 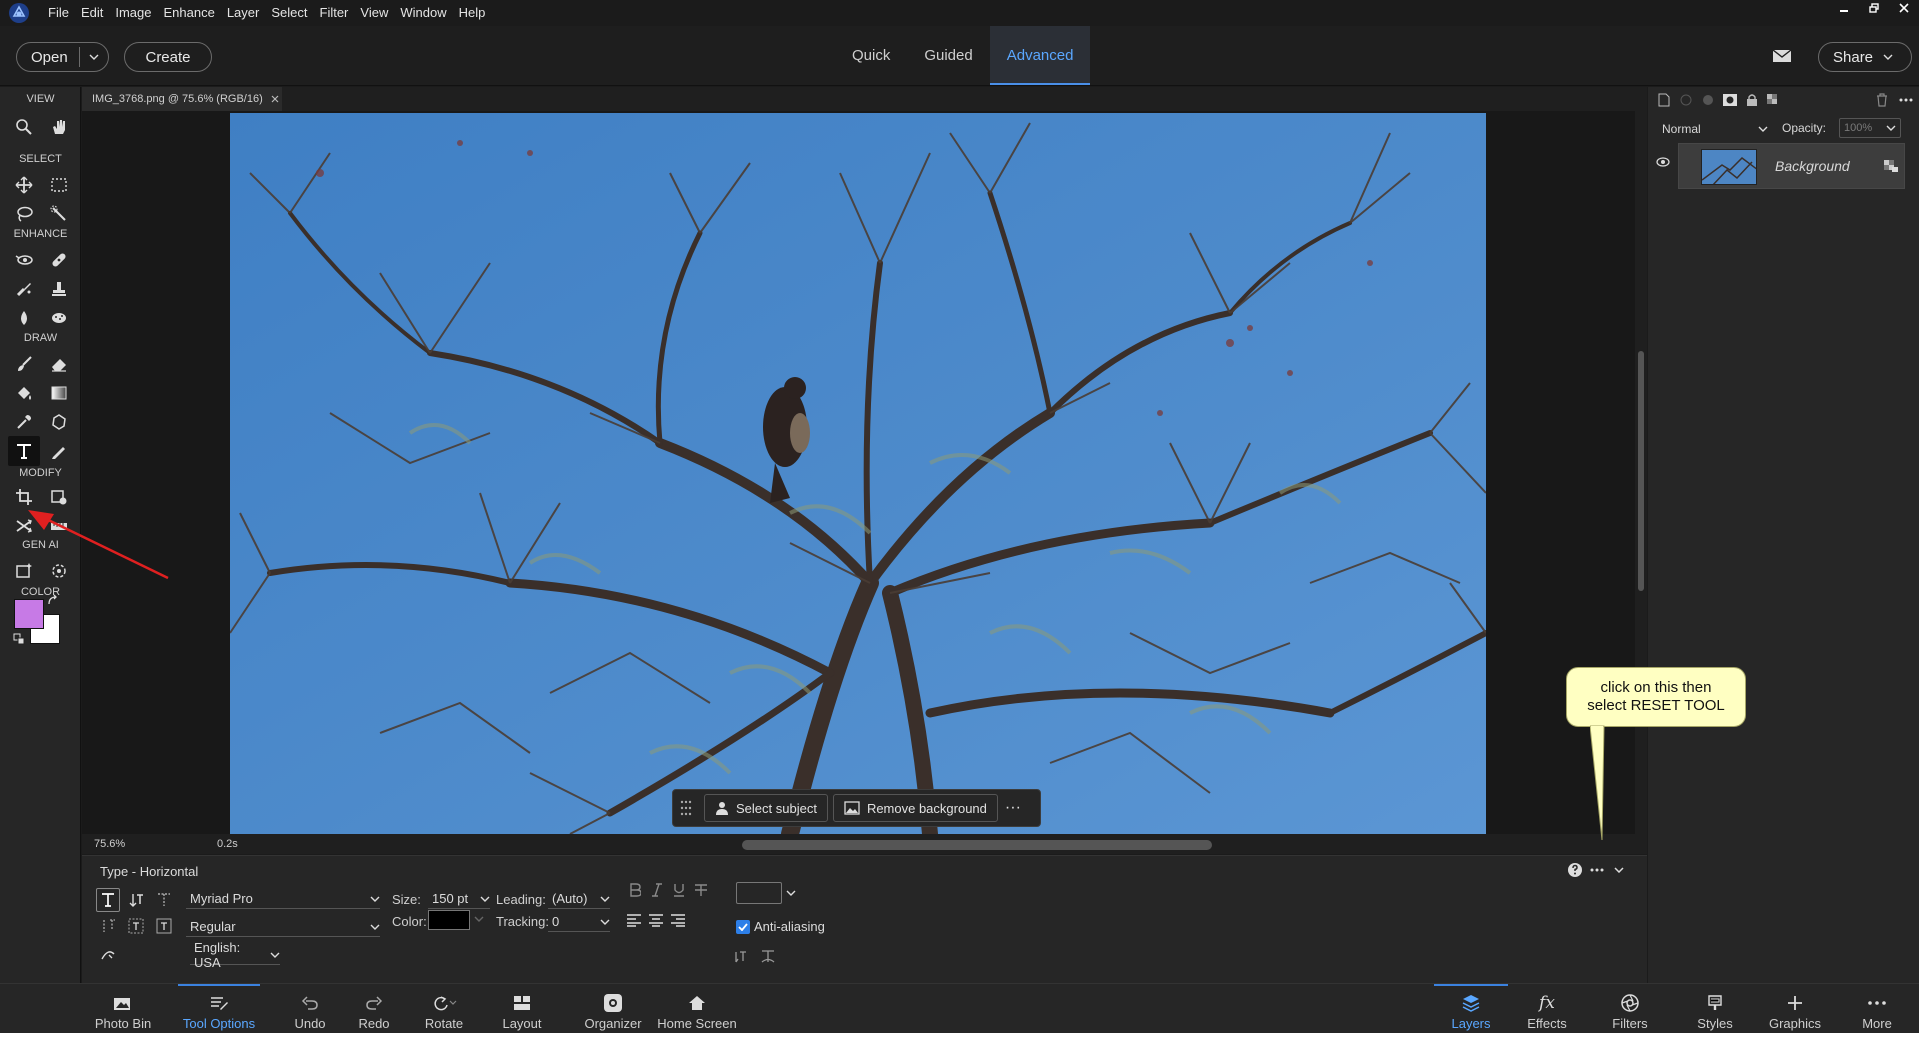 I want to click on font-size-select: 150 pt, so click(x=459, y=899).